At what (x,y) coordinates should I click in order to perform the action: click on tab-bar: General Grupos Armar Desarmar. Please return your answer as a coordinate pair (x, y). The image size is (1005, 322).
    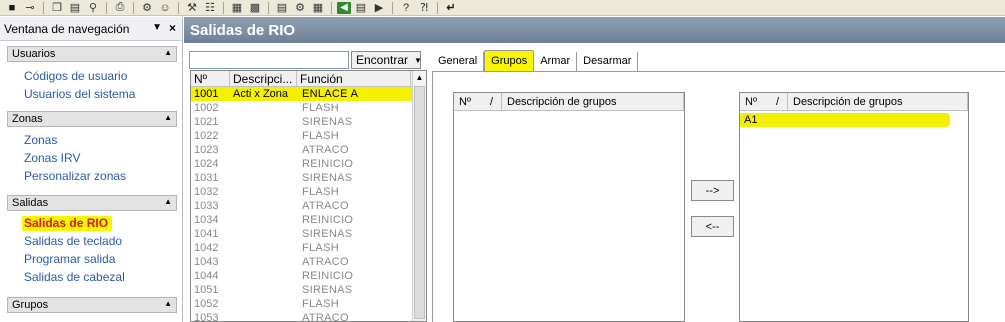
    Looking at the image, I should click on (718, 61).